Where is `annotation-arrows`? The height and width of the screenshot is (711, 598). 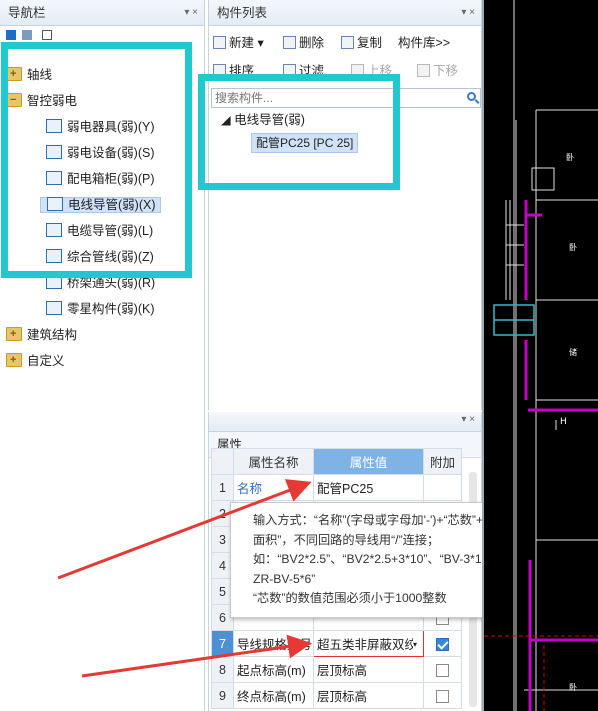
annotation-arrows is located at coordinates (184, 578).